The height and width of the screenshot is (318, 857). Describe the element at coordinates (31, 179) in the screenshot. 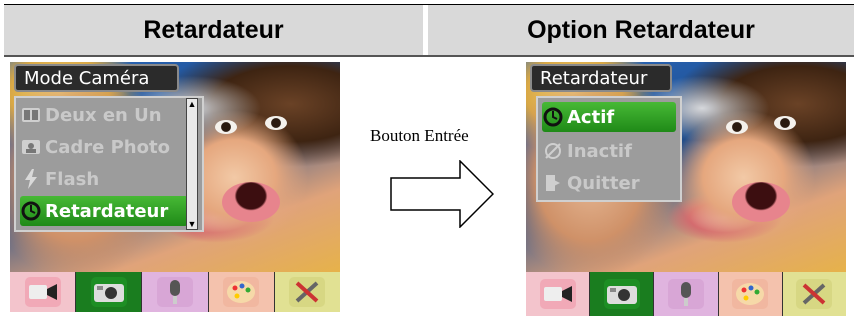

I see `flash-icon` at that location.